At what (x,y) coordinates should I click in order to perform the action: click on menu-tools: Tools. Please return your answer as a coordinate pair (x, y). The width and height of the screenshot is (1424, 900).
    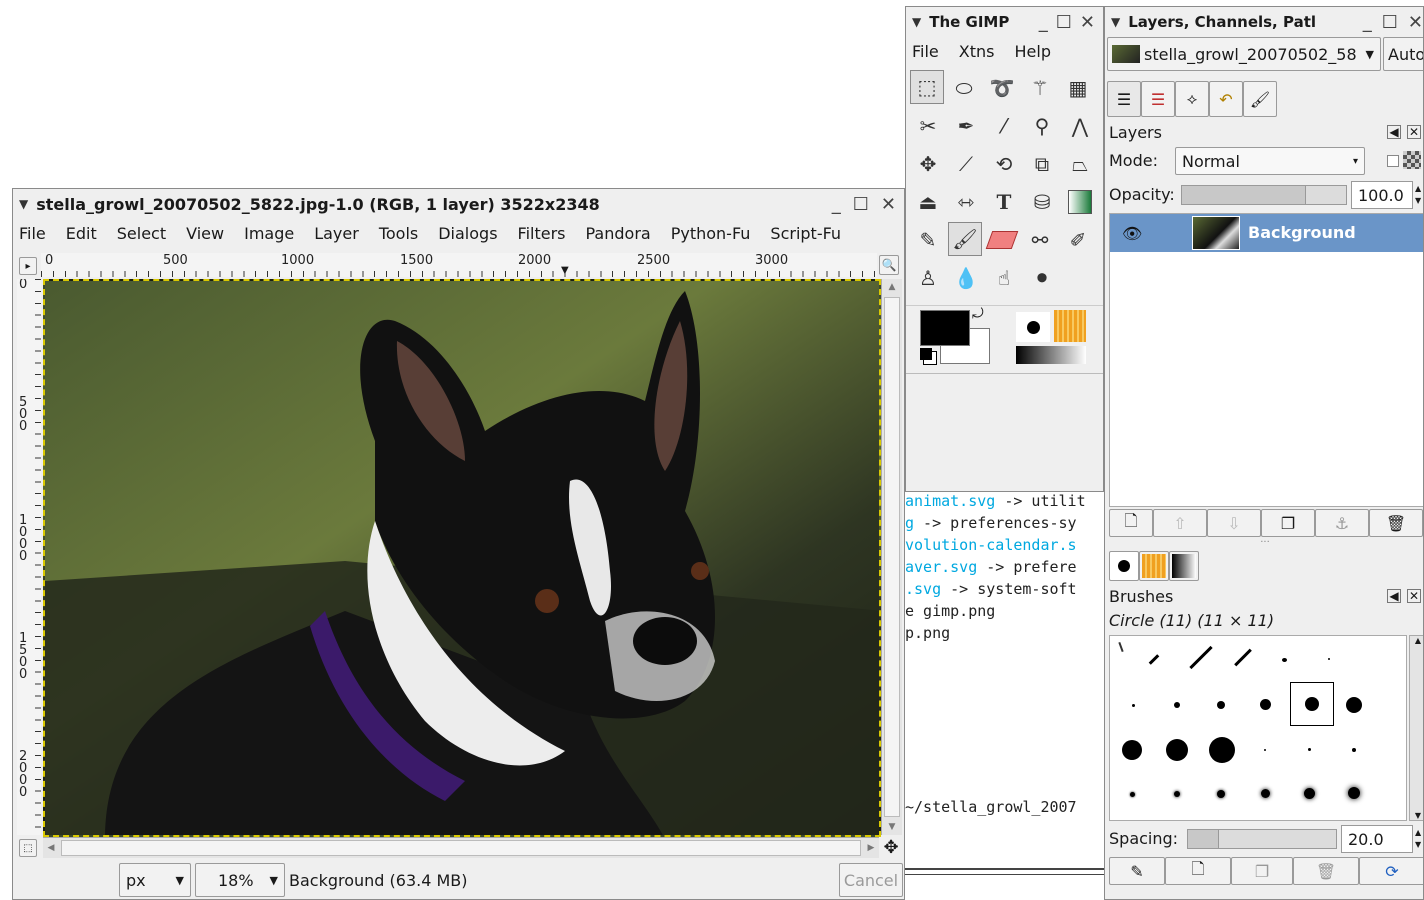
    Looking at the image, I should click on (398, 233).